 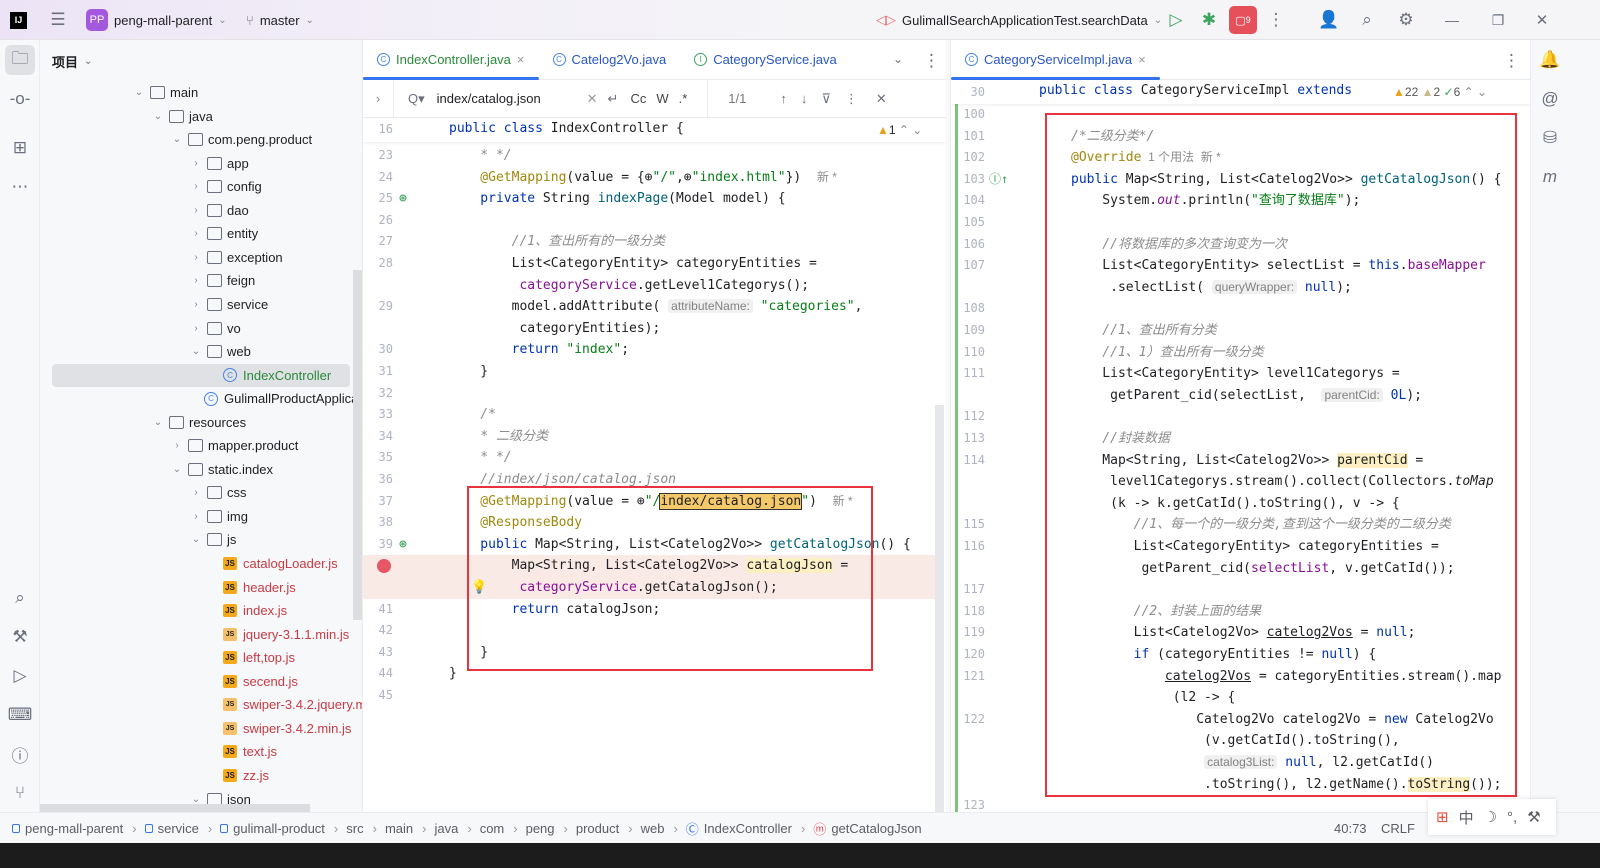 I want to click on breadcrumb-item: ⓜ getCatalogJson, so click(x=867, y=828).